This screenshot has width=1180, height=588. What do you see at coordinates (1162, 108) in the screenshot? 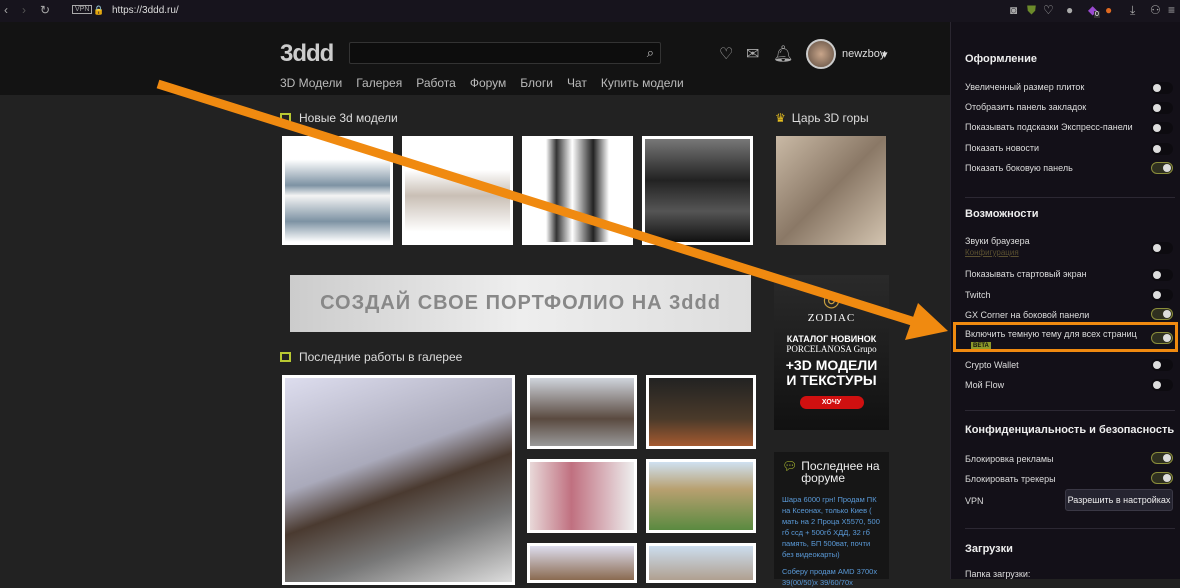
I see `toggle-bookmarks-bar` at bounding box center [1162, 108].